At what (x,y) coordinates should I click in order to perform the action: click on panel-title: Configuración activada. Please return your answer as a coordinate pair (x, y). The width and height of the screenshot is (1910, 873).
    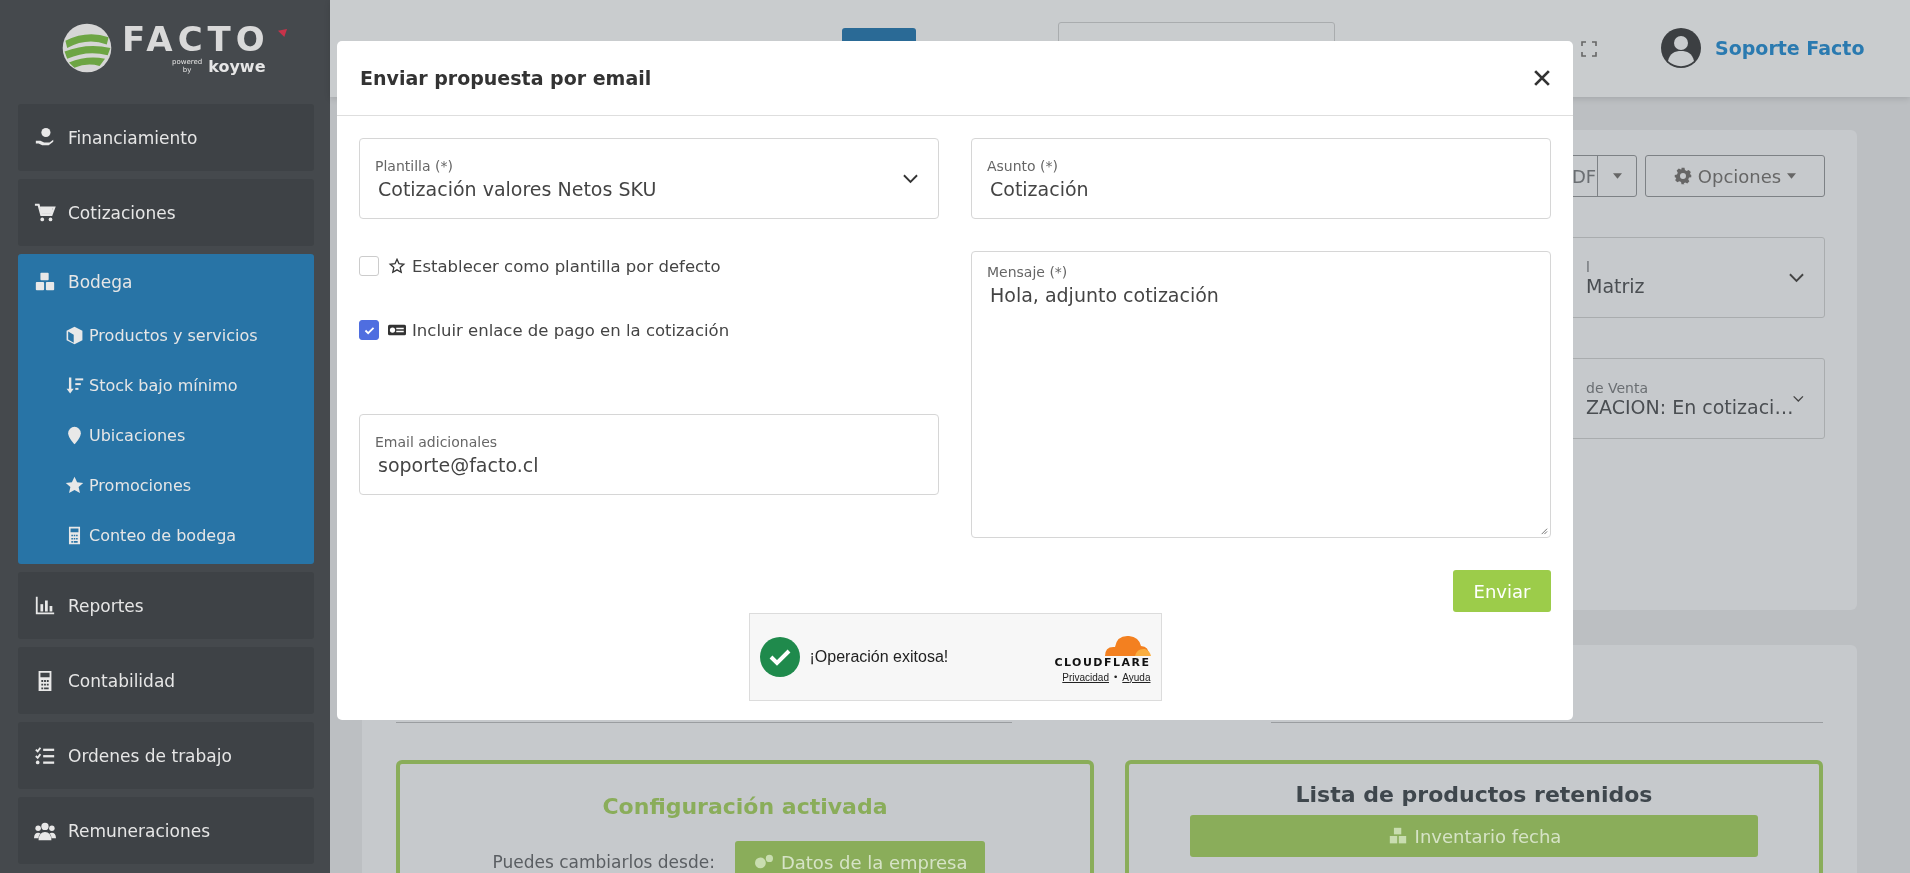
    Looking at the image, I should click on (745, 806).